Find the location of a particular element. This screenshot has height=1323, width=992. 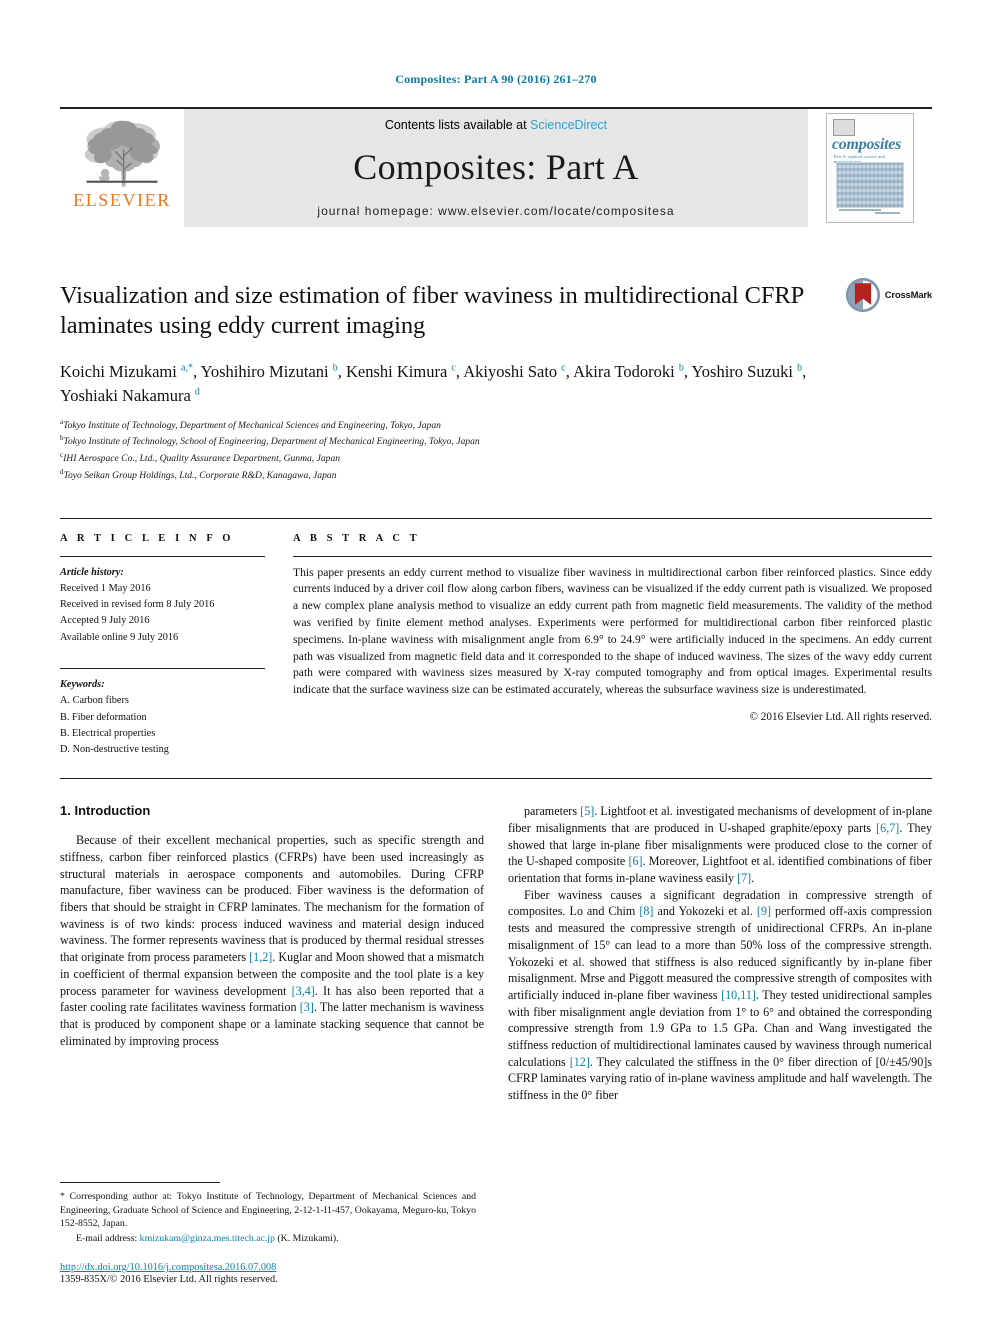

email-link: kmizukam@ginza.mes.titech.ac.jp is located at coordinates (207, 1238).